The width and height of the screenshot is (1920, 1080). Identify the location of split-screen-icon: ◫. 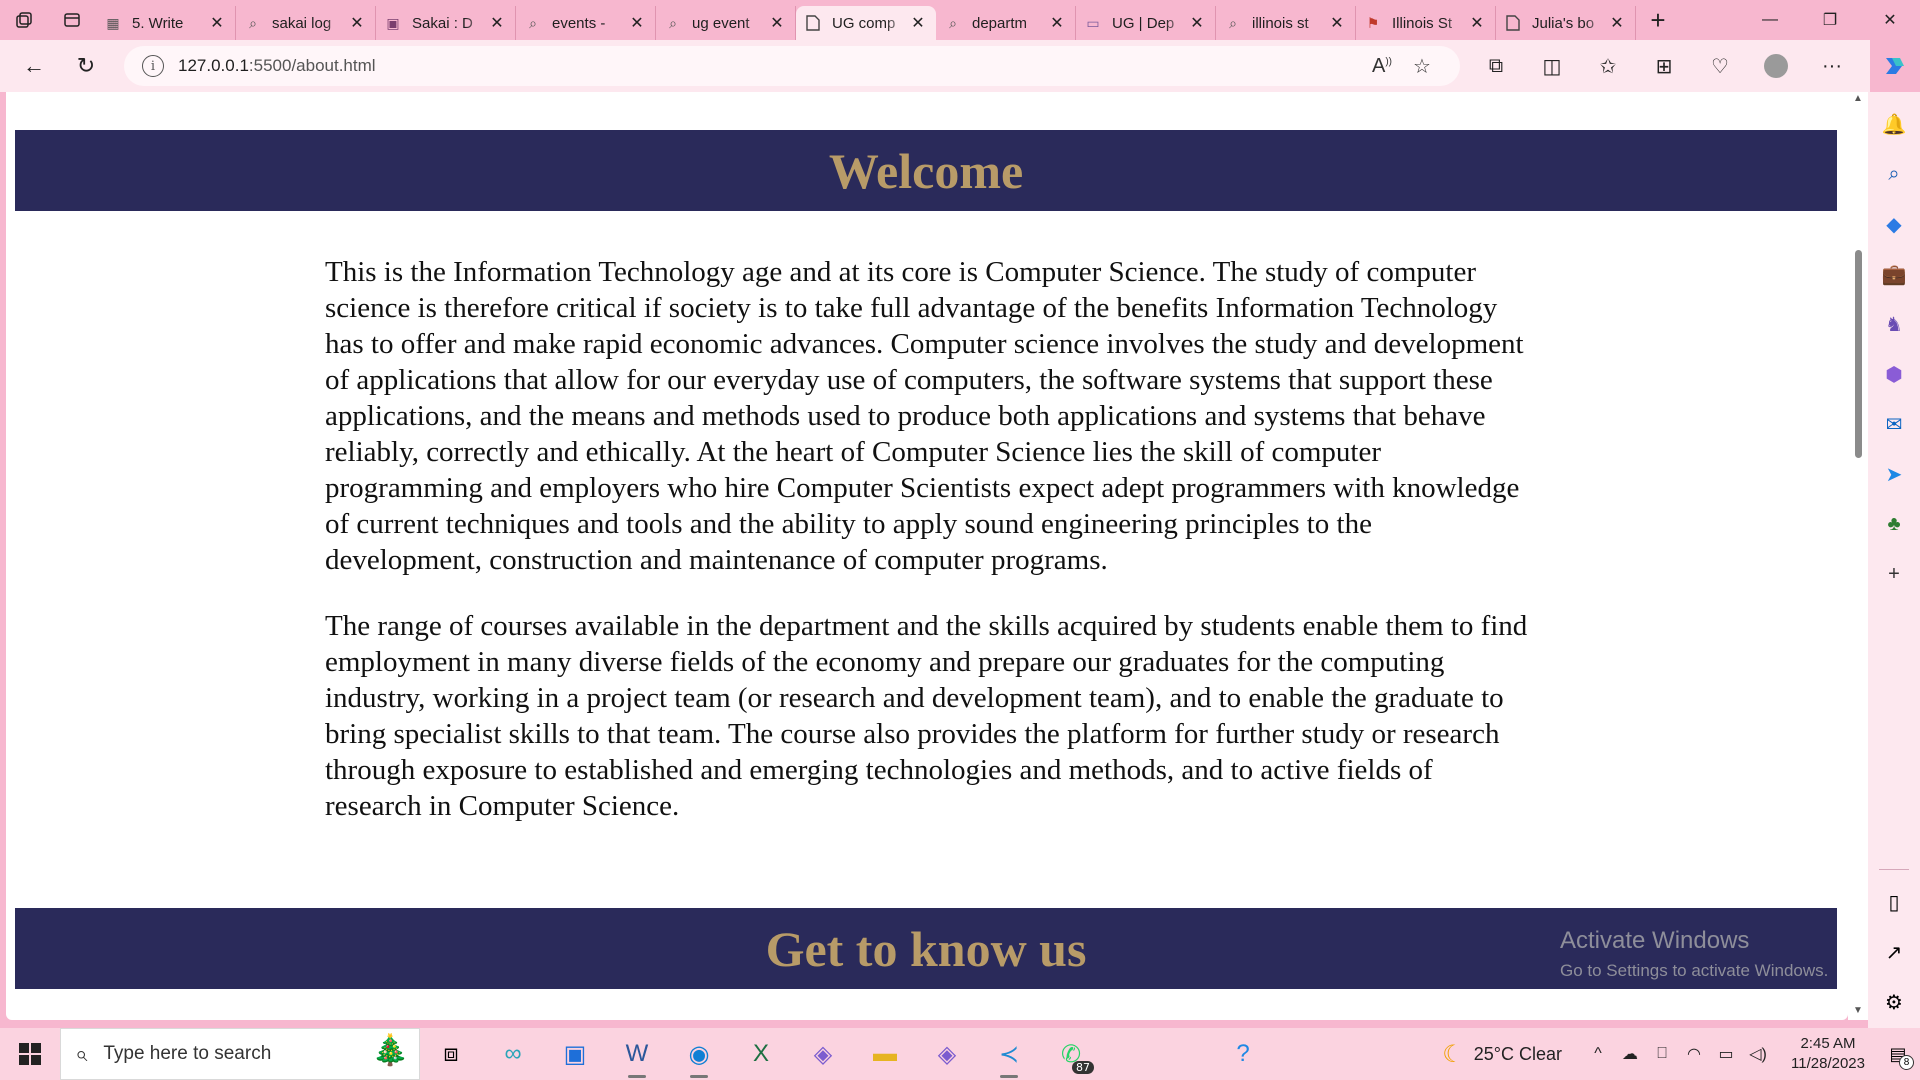
(1552, 66).